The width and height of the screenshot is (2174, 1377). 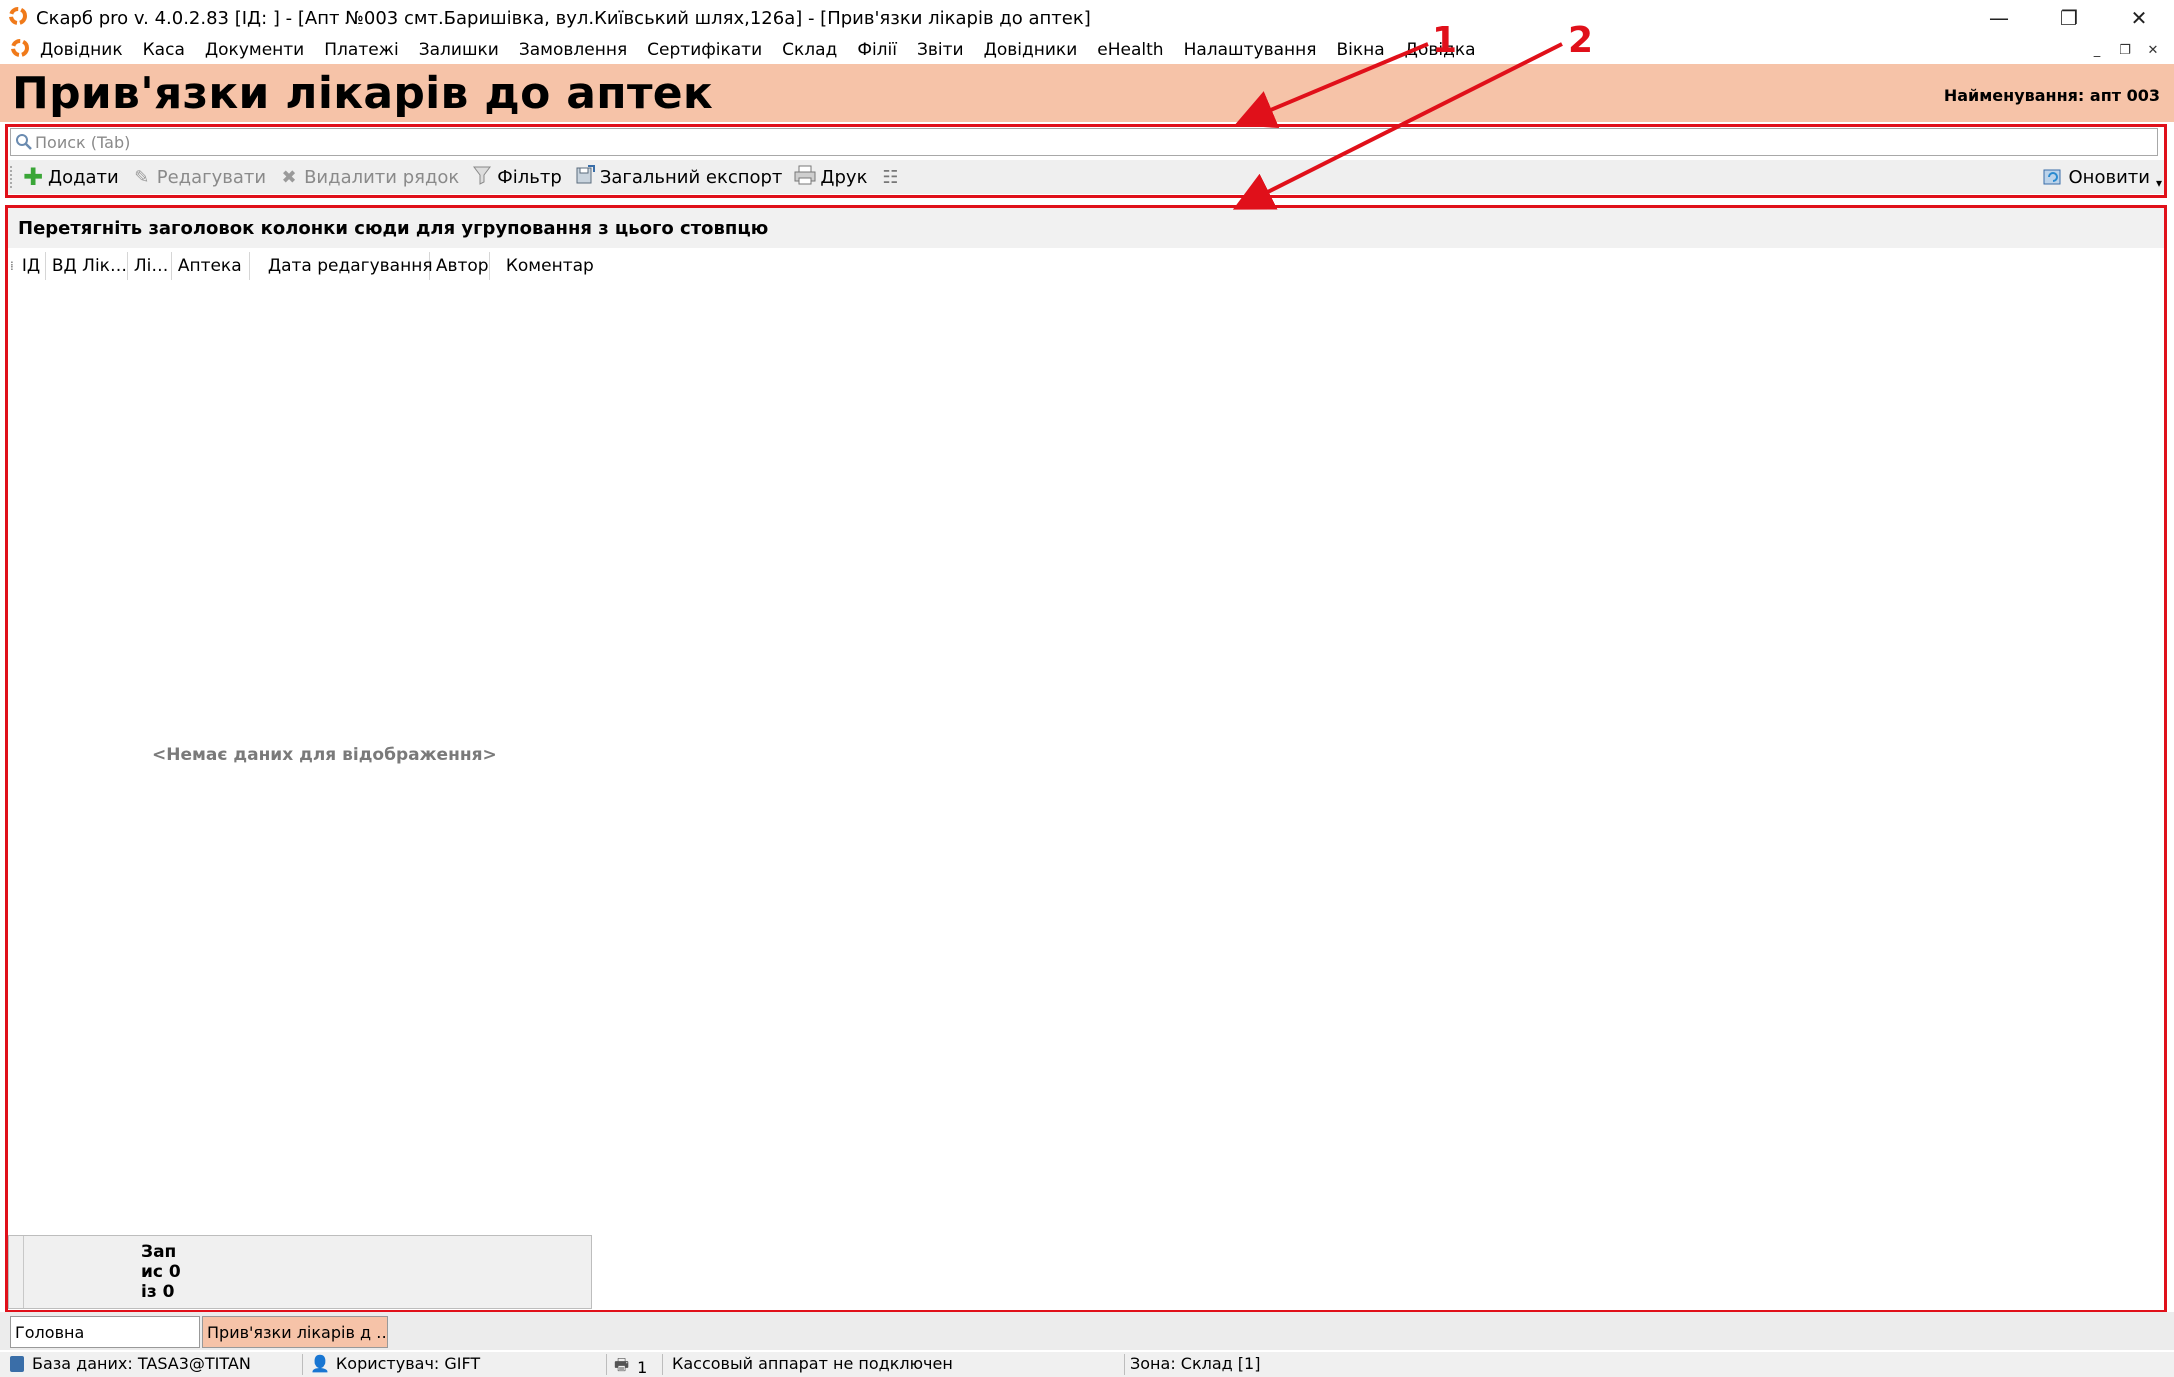 I want to click on menu-dovidnyk: Довідник, so click(x=81, y=50).